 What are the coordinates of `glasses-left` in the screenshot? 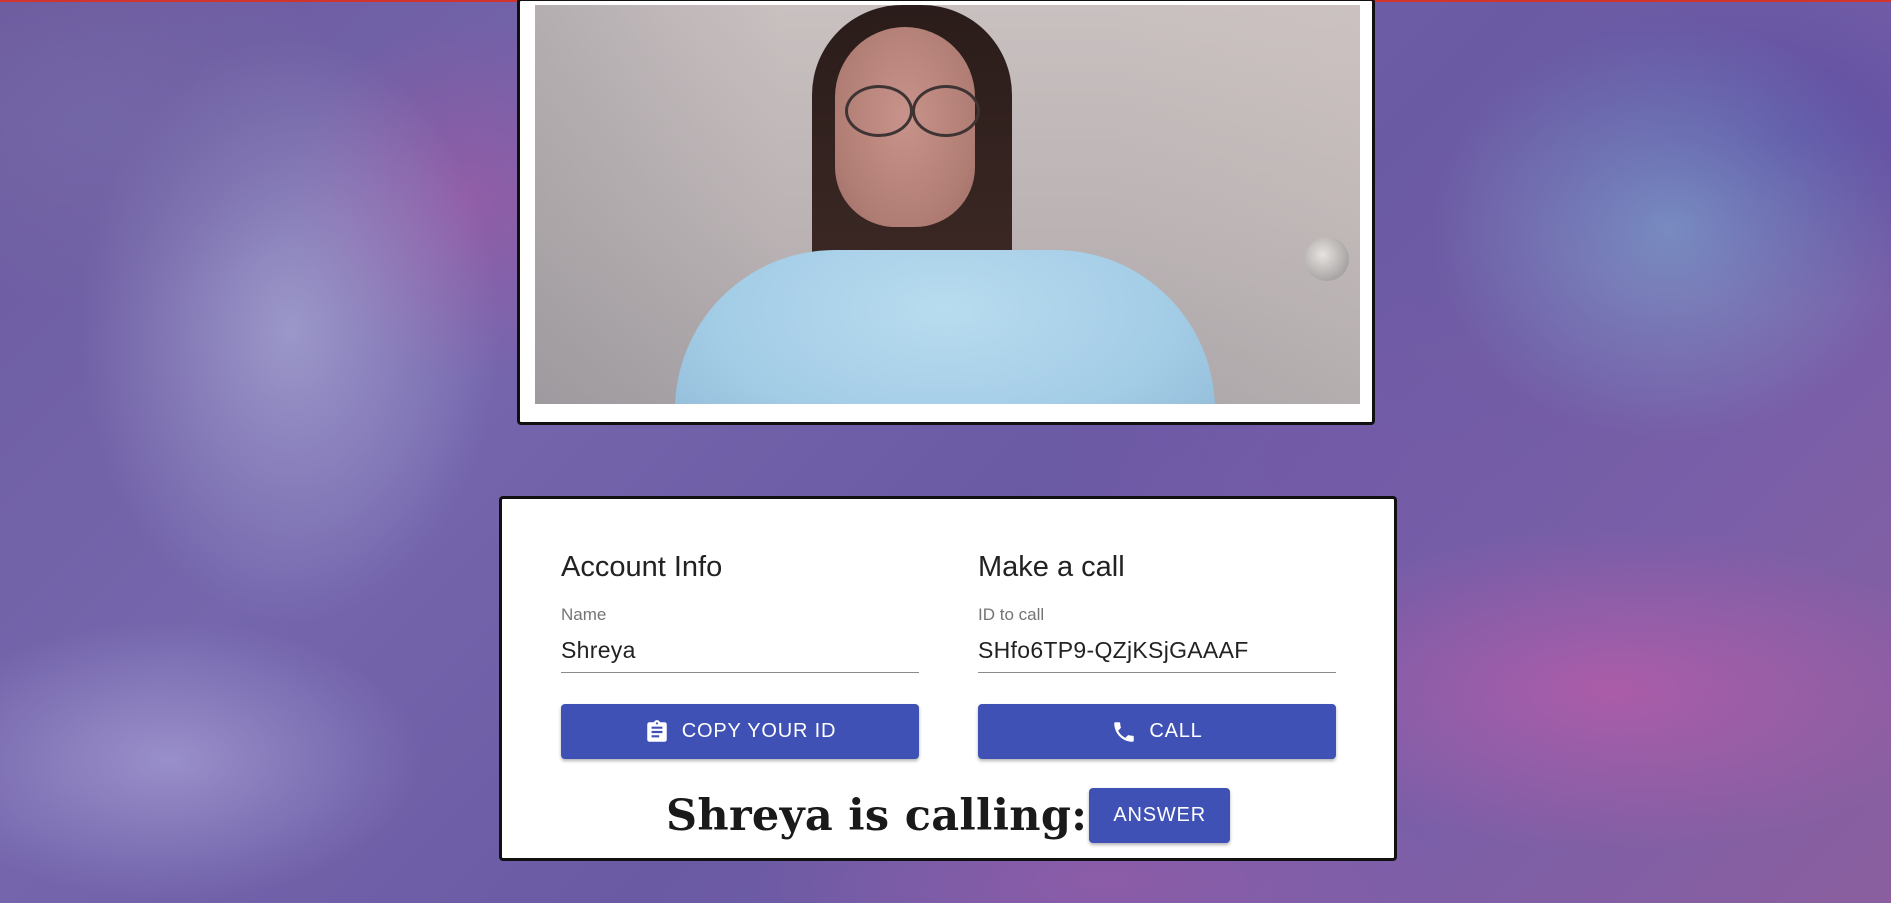 It's located at (879, 111).